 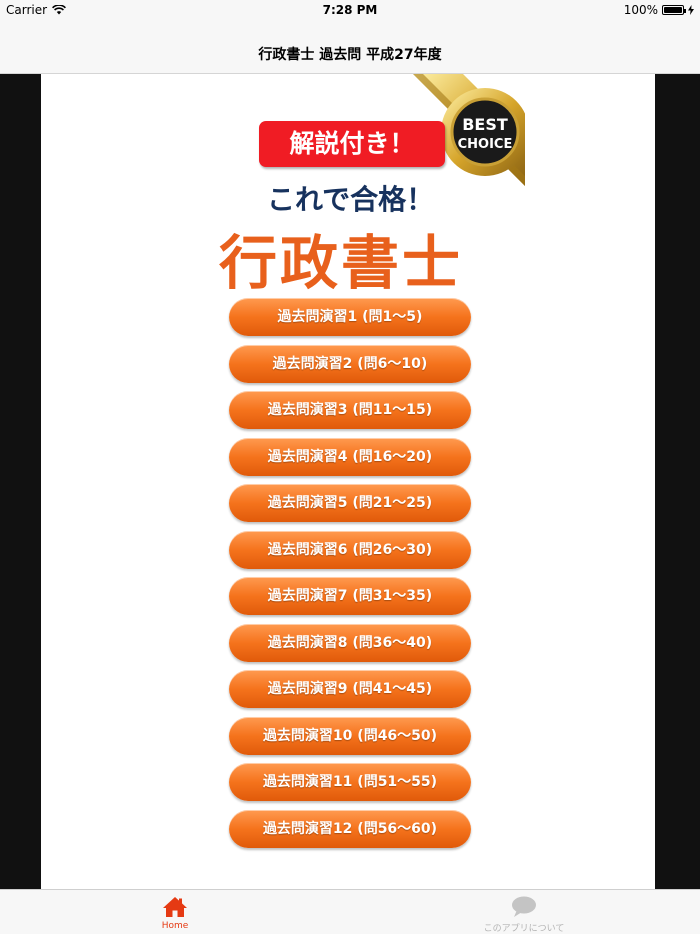 What do you see at coordinates (350, 689) in the screenshot?
I see `practice-button-9: 過去問演習9 (問41〜45)` at bounding box center [350, 689].